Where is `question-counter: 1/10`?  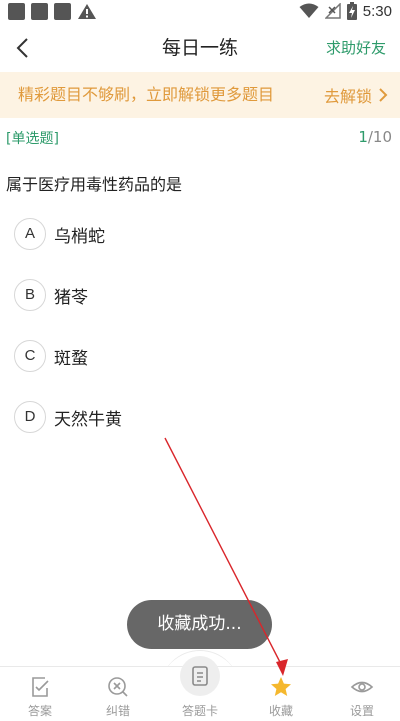 question-counter: 1/10 is located at coordinates (375, 137).